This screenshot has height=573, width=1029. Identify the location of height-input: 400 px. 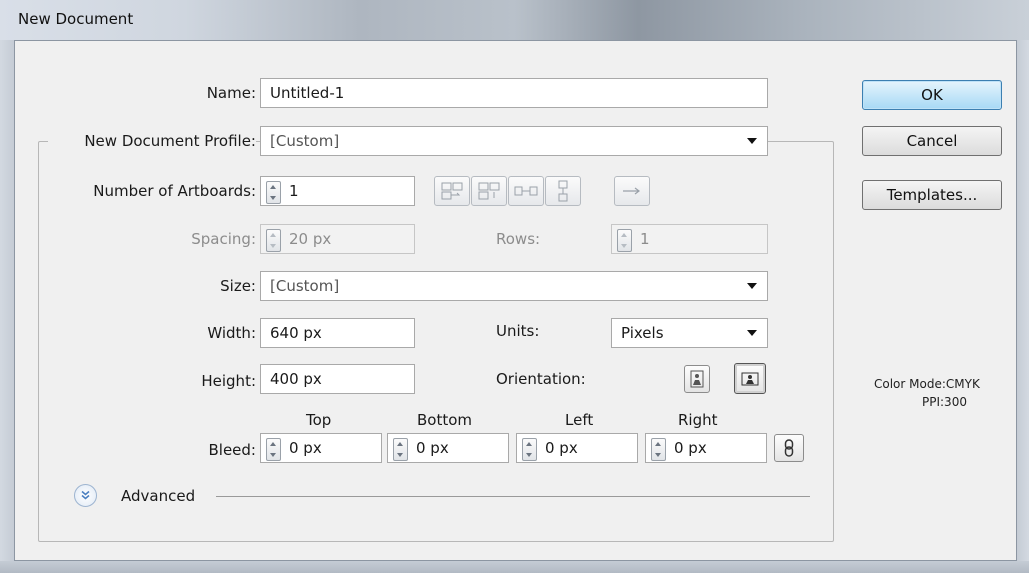
(337, 379).